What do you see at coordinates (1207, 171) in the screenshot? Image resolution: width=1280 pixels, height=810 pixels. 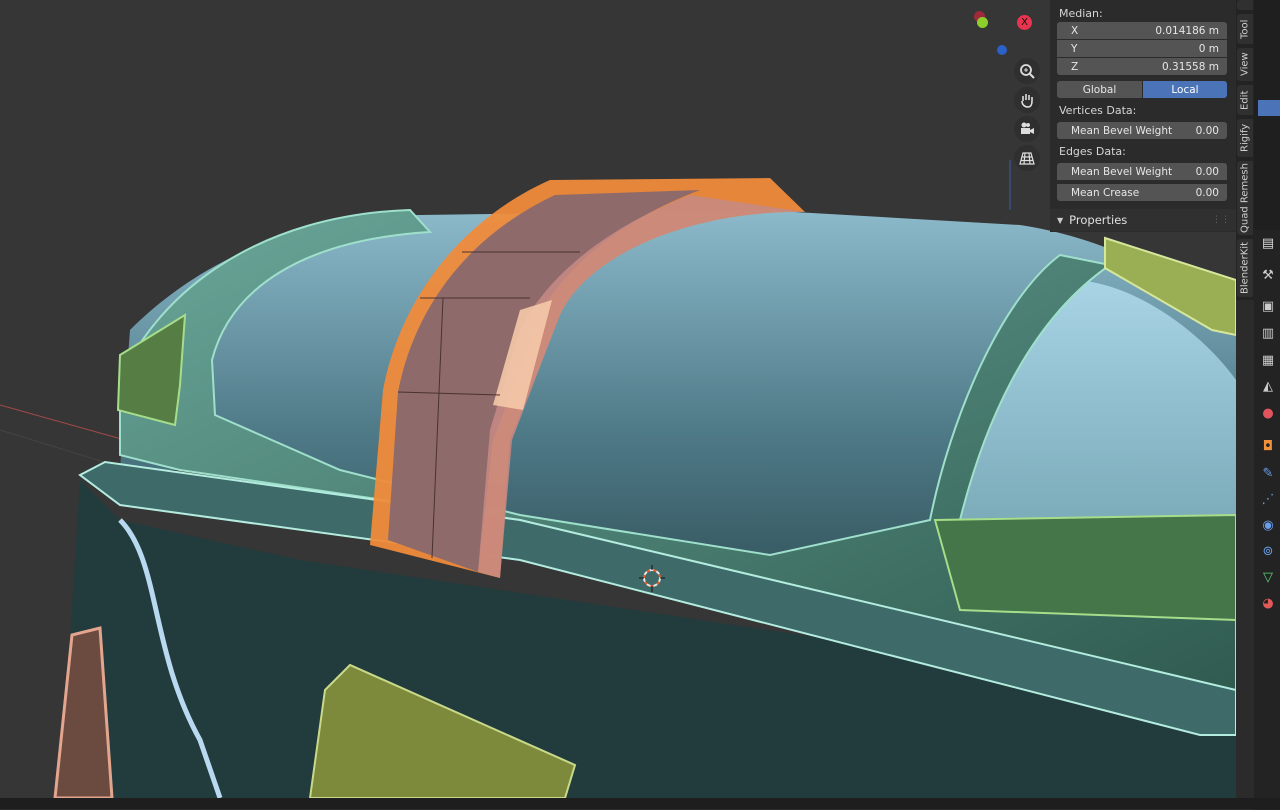 I see `edge-bevel-weight-value: 0.00` at bounding box center [1207, 171].